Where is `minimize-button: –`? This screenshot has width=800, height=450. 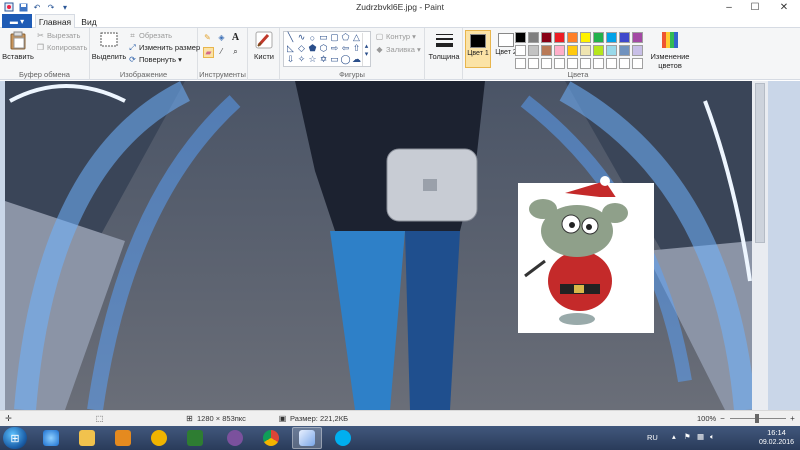 minimize-button: – is located at coordinates (729, 7).